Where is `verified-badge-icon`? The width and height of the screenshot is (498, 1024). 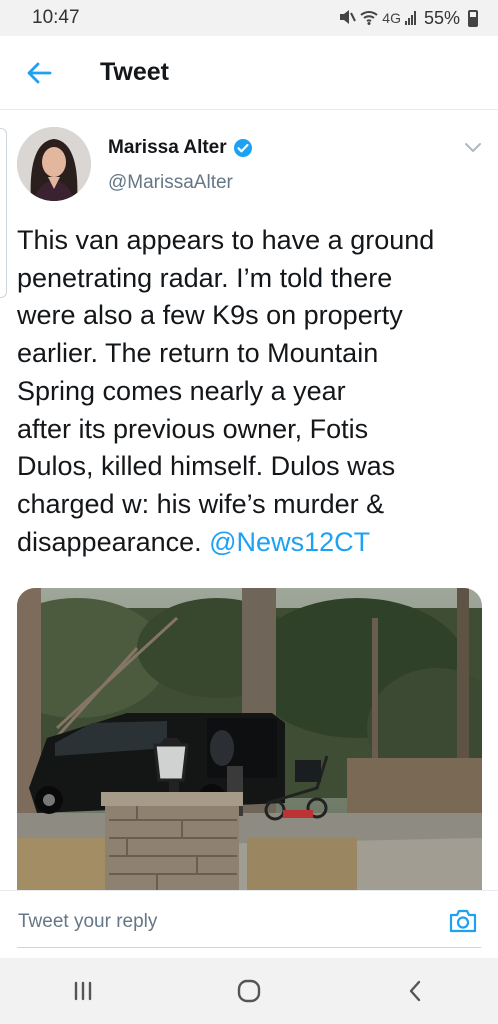
verified-badge-icon is located at coordinates (242, 148).